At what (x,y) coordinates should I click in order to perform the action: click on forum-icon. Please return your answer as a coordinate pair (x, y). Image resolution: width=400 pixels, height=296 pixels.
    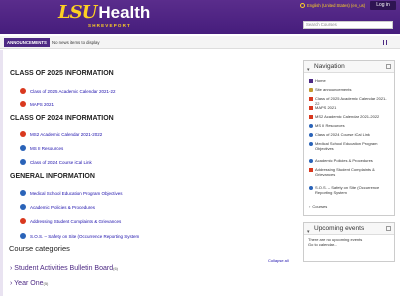
    Looking at the image, I should click on (311, 89).